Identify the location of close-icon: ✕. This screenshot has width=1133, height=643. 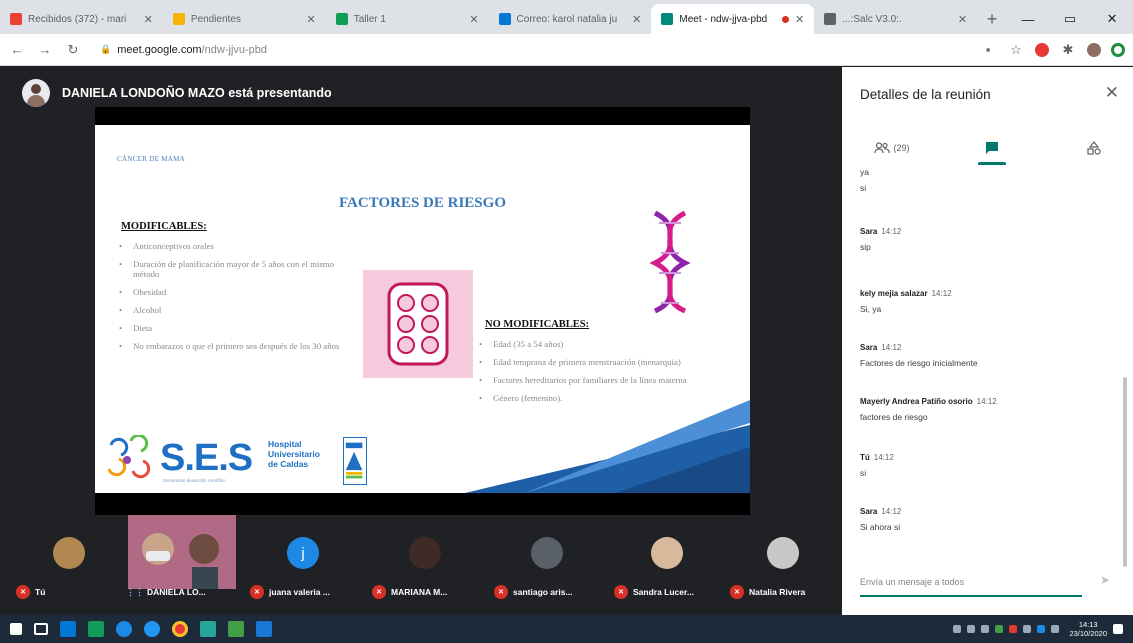
(1112, 93).